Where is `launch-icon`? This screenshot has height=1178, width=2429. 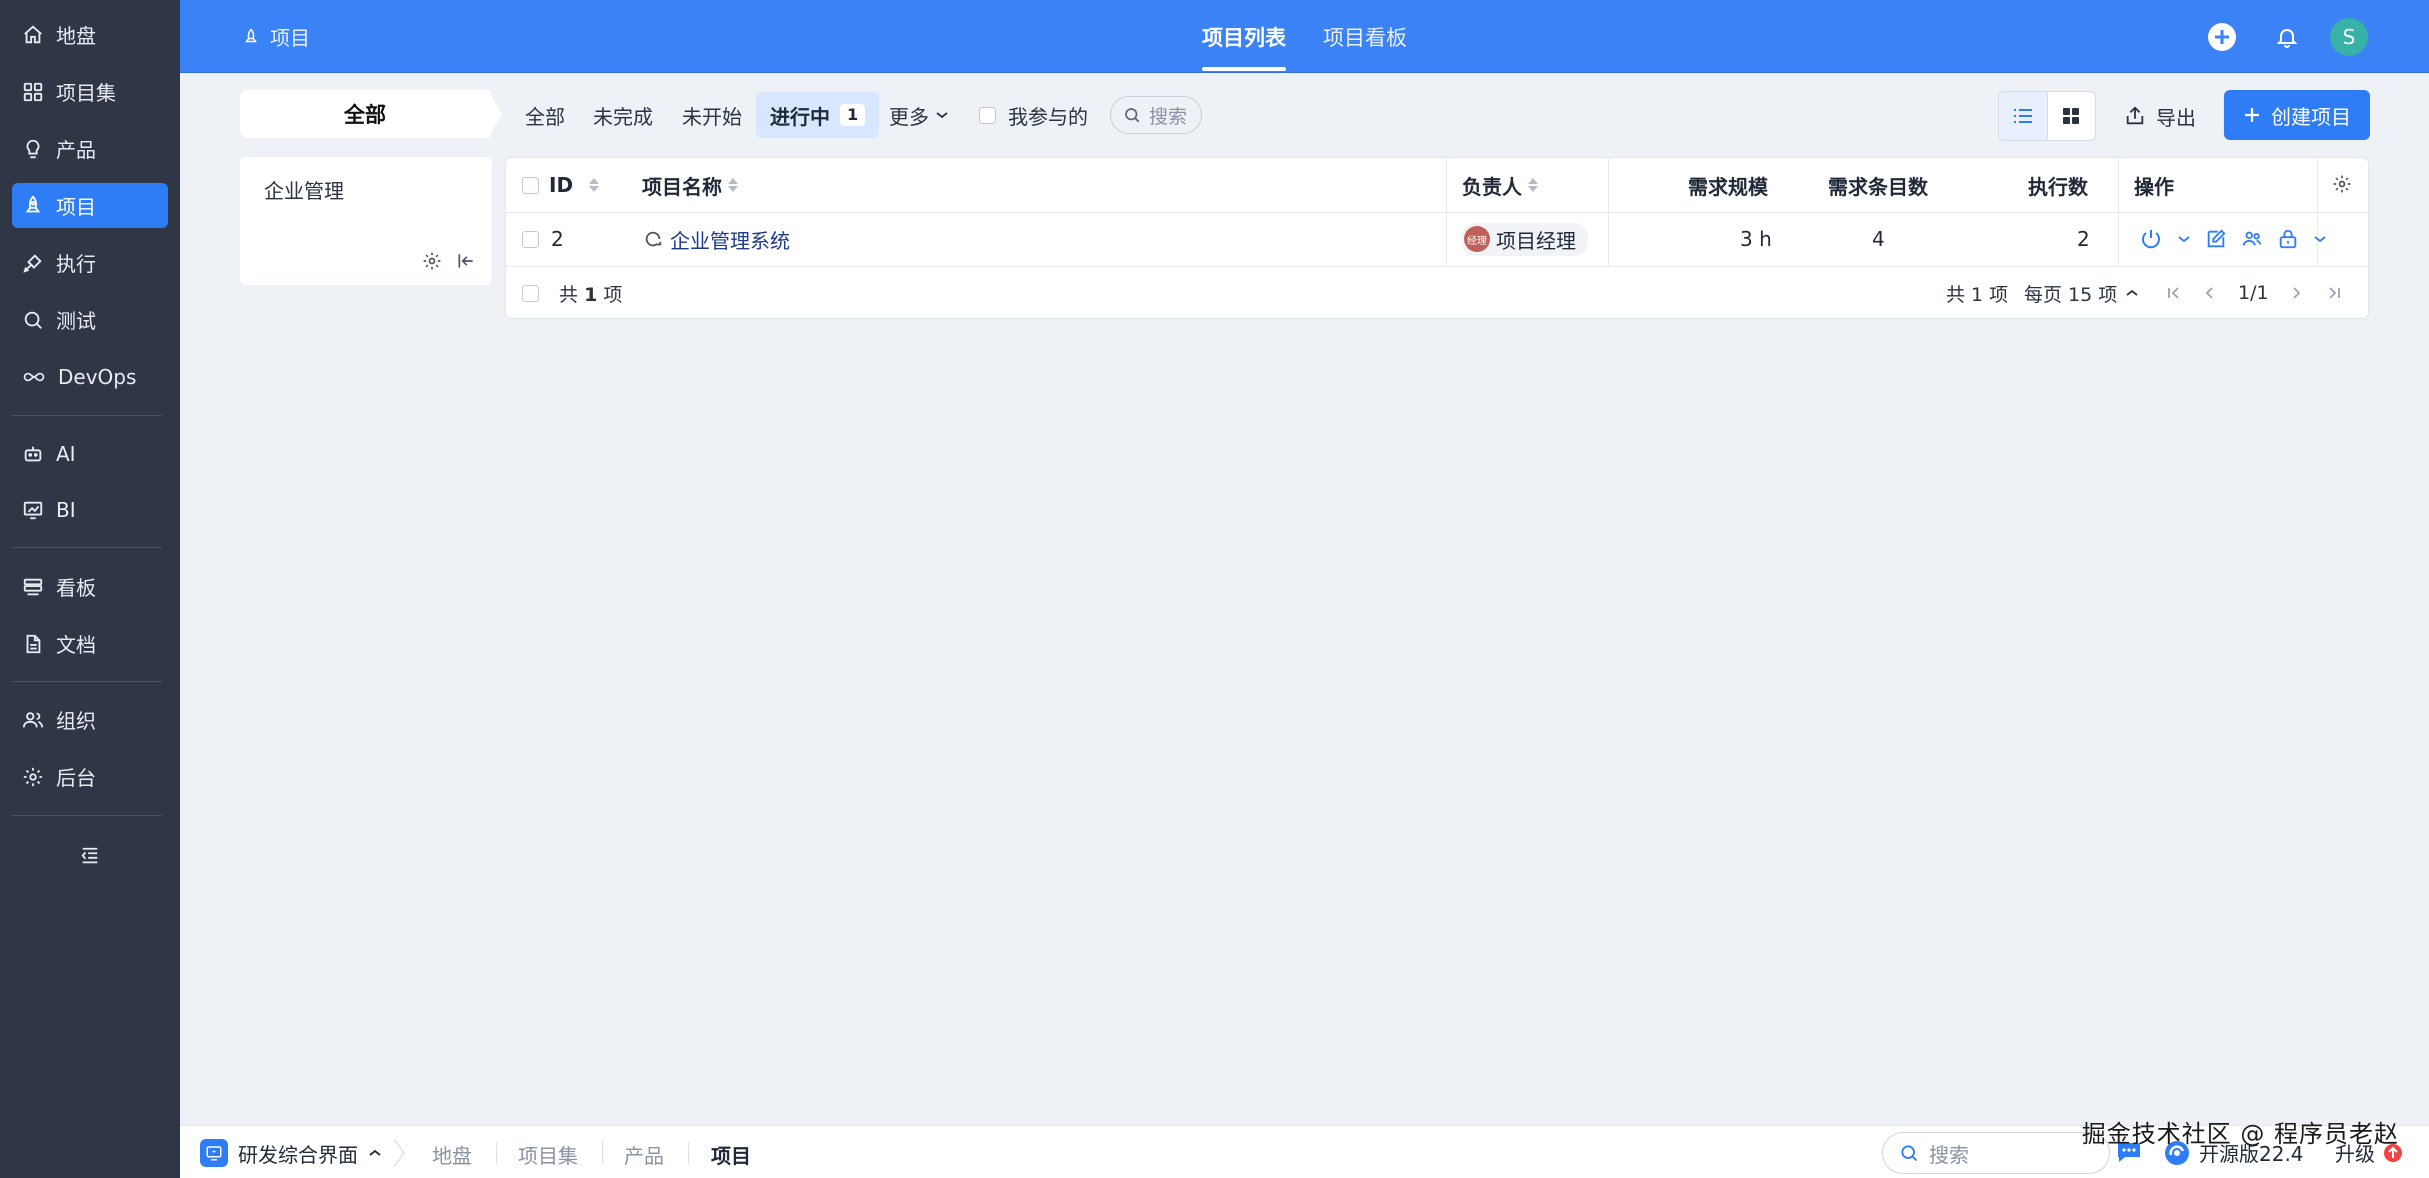
launch-icon is located at coordinates (33, 263).